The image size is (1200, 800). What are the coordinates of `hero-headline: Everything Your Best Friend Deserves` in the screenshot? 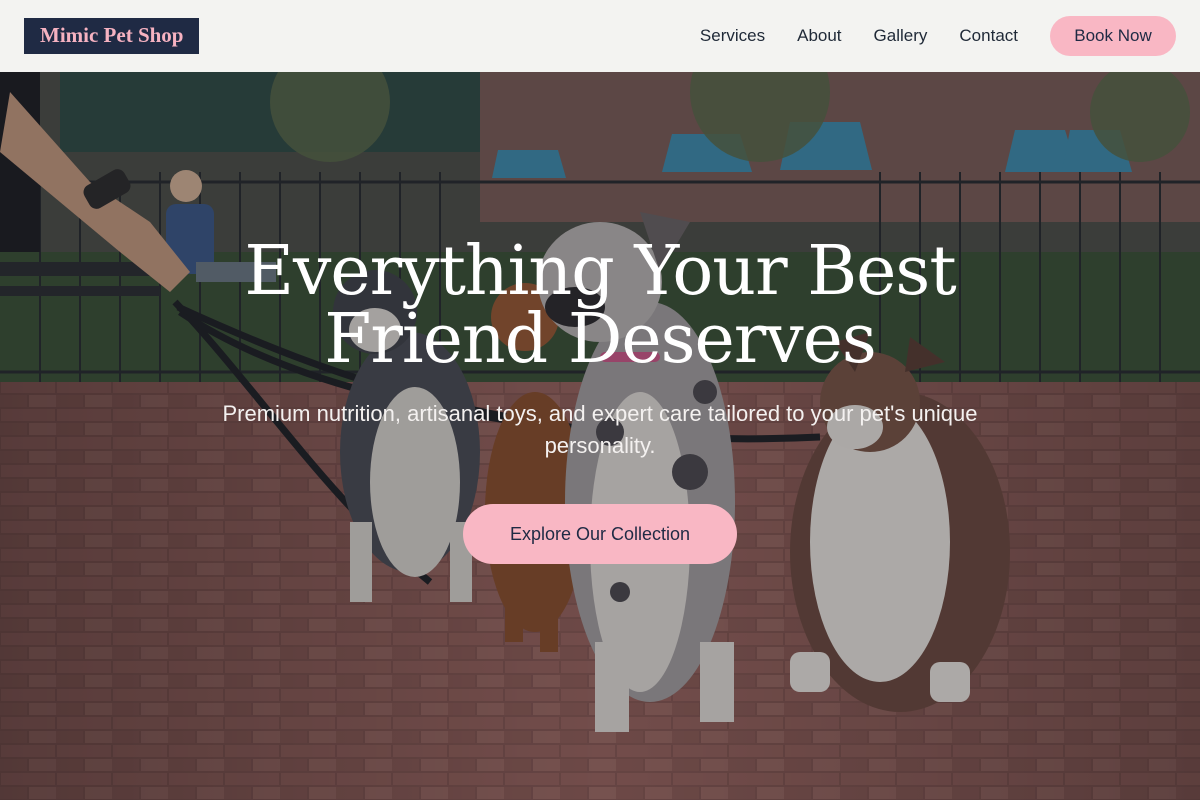 It's located at (600, 305).